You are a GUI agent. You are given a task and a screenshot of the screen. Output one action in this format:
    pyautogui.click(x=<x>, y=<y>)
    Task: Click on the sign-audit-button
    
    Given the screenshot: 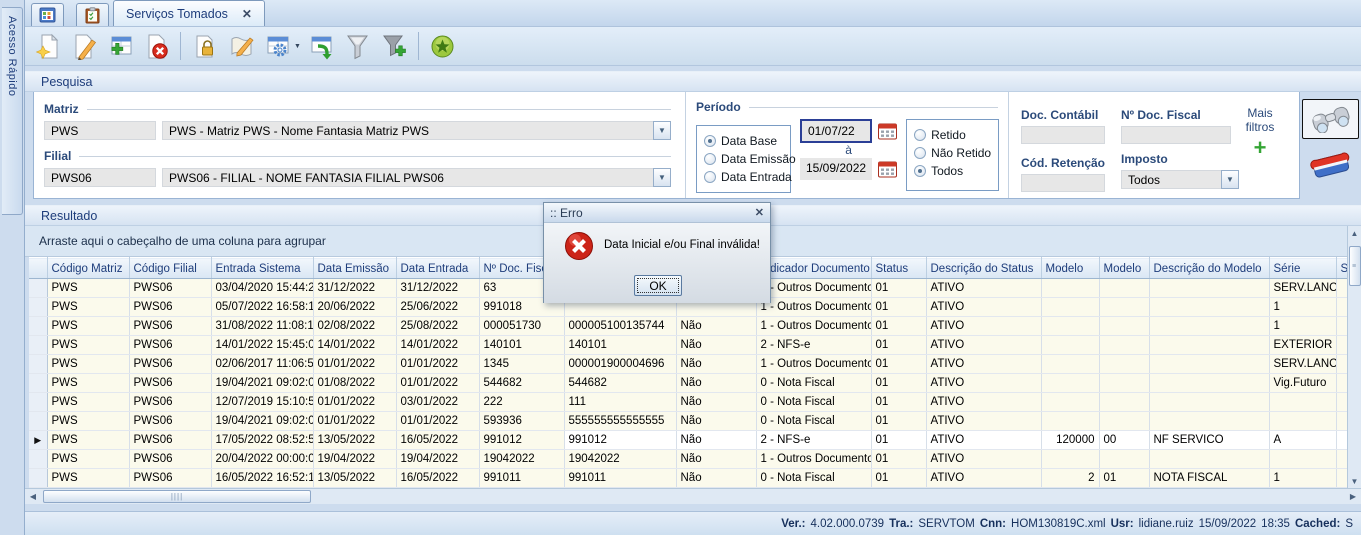 What is the action you would take?
    pyautogui.click(x=241, y=46)
    